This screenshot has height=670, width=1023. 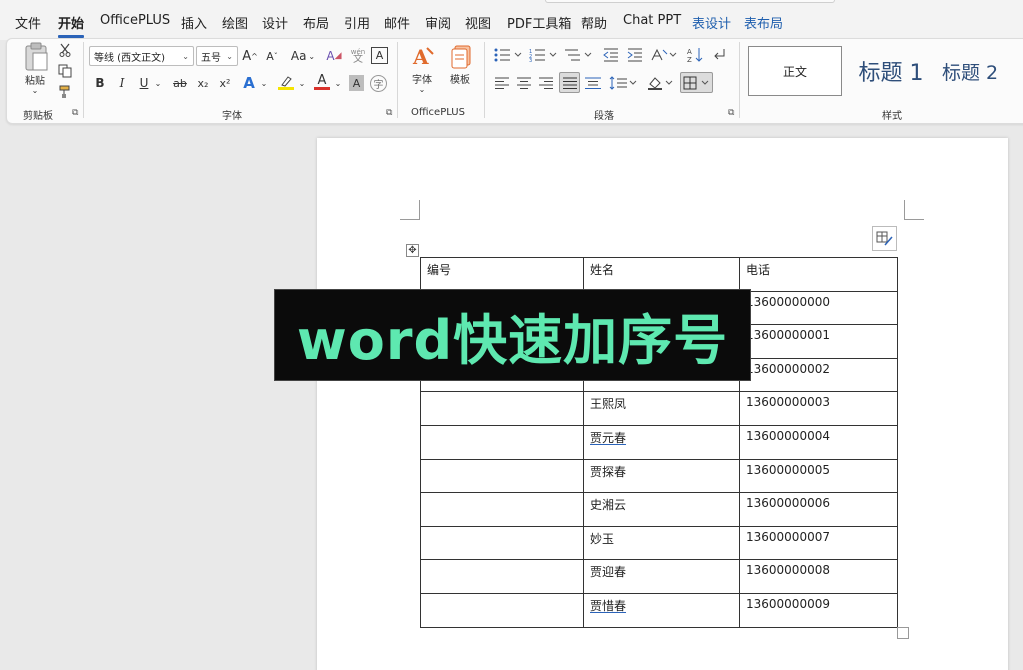 I want to click on layout-options-icon, so click(x=884, y=238).